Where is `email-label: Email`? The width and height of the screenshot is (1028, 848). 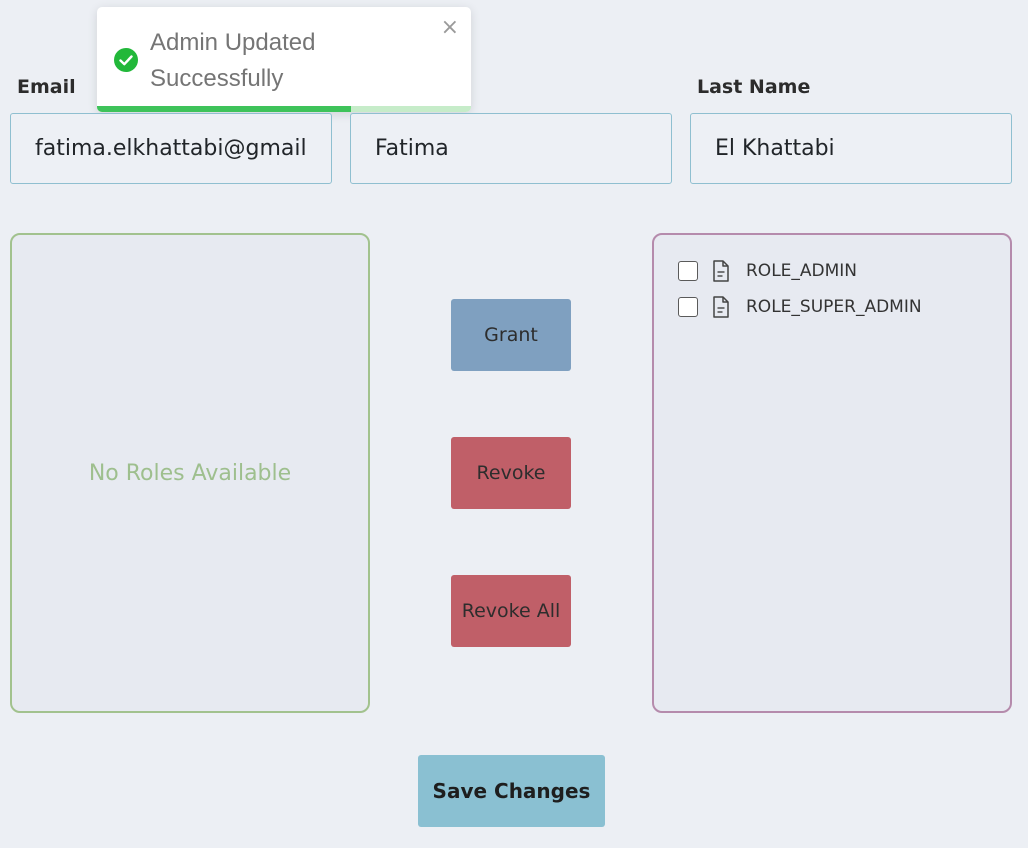
email-label: Email is located at coordinates (46, 87).